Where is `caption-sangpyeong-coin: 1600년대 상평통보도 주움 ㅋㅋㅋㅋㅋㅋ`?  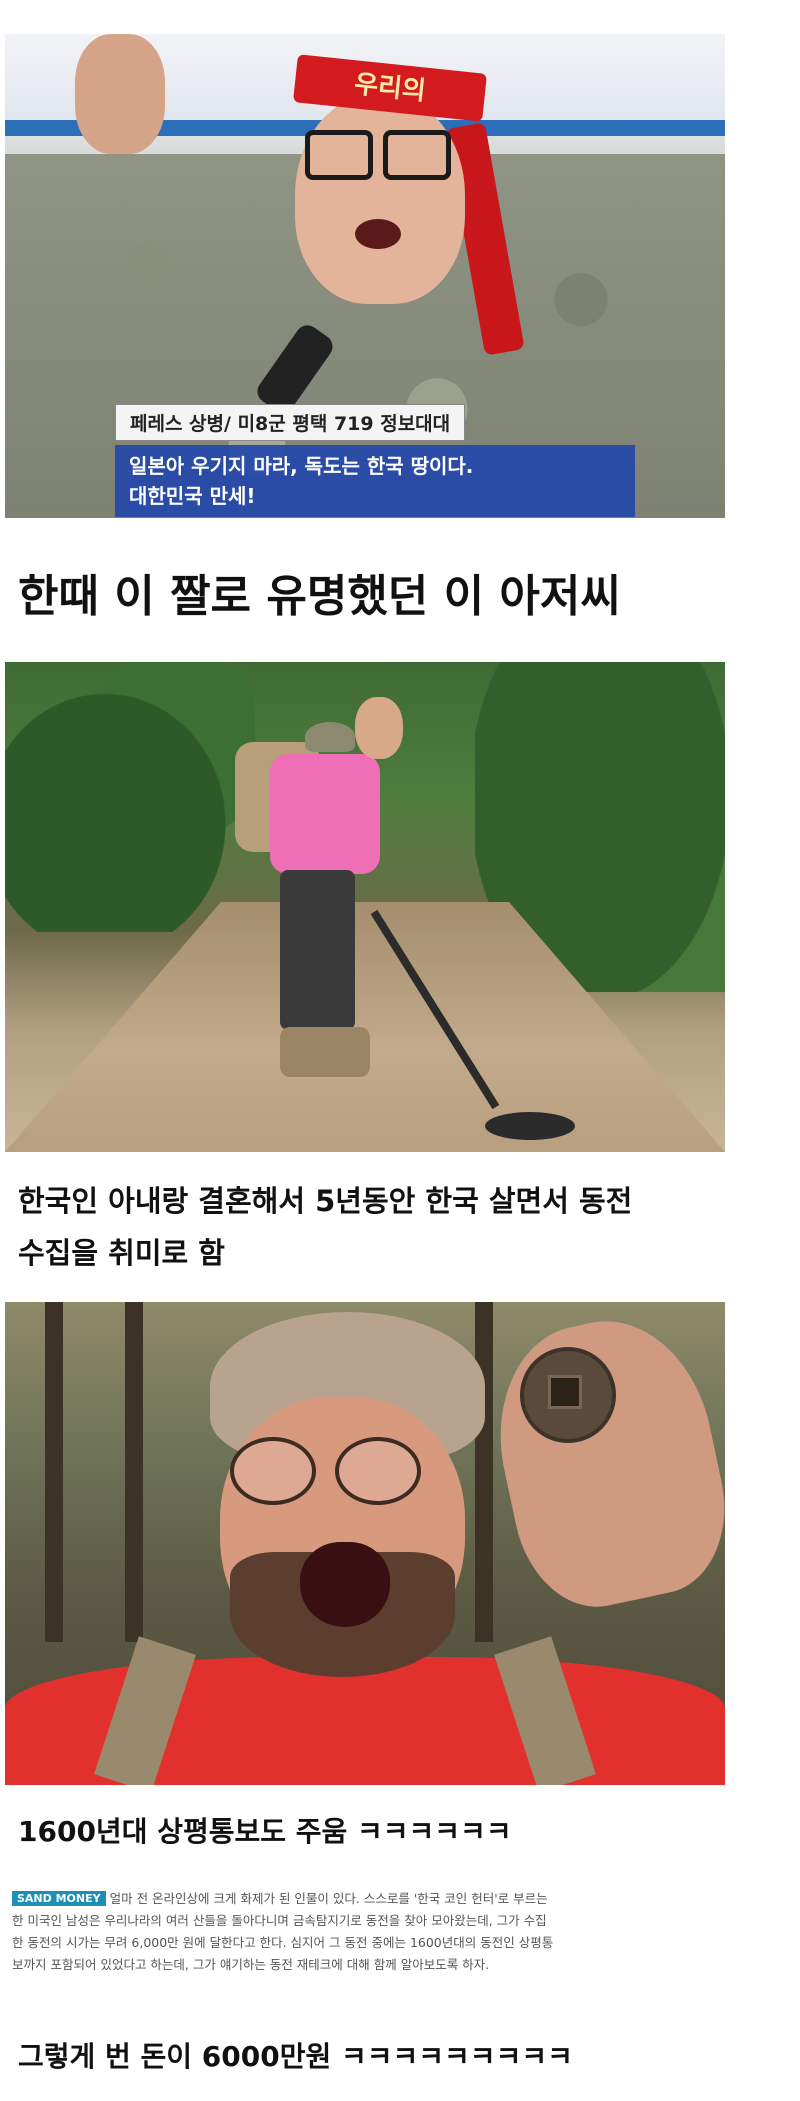
caption-sangpyeong-coin: 1600년대 상평통보도 주움 ㅋㅋㅋㅋㅋㅋ is located at coordinates (265, 1831).